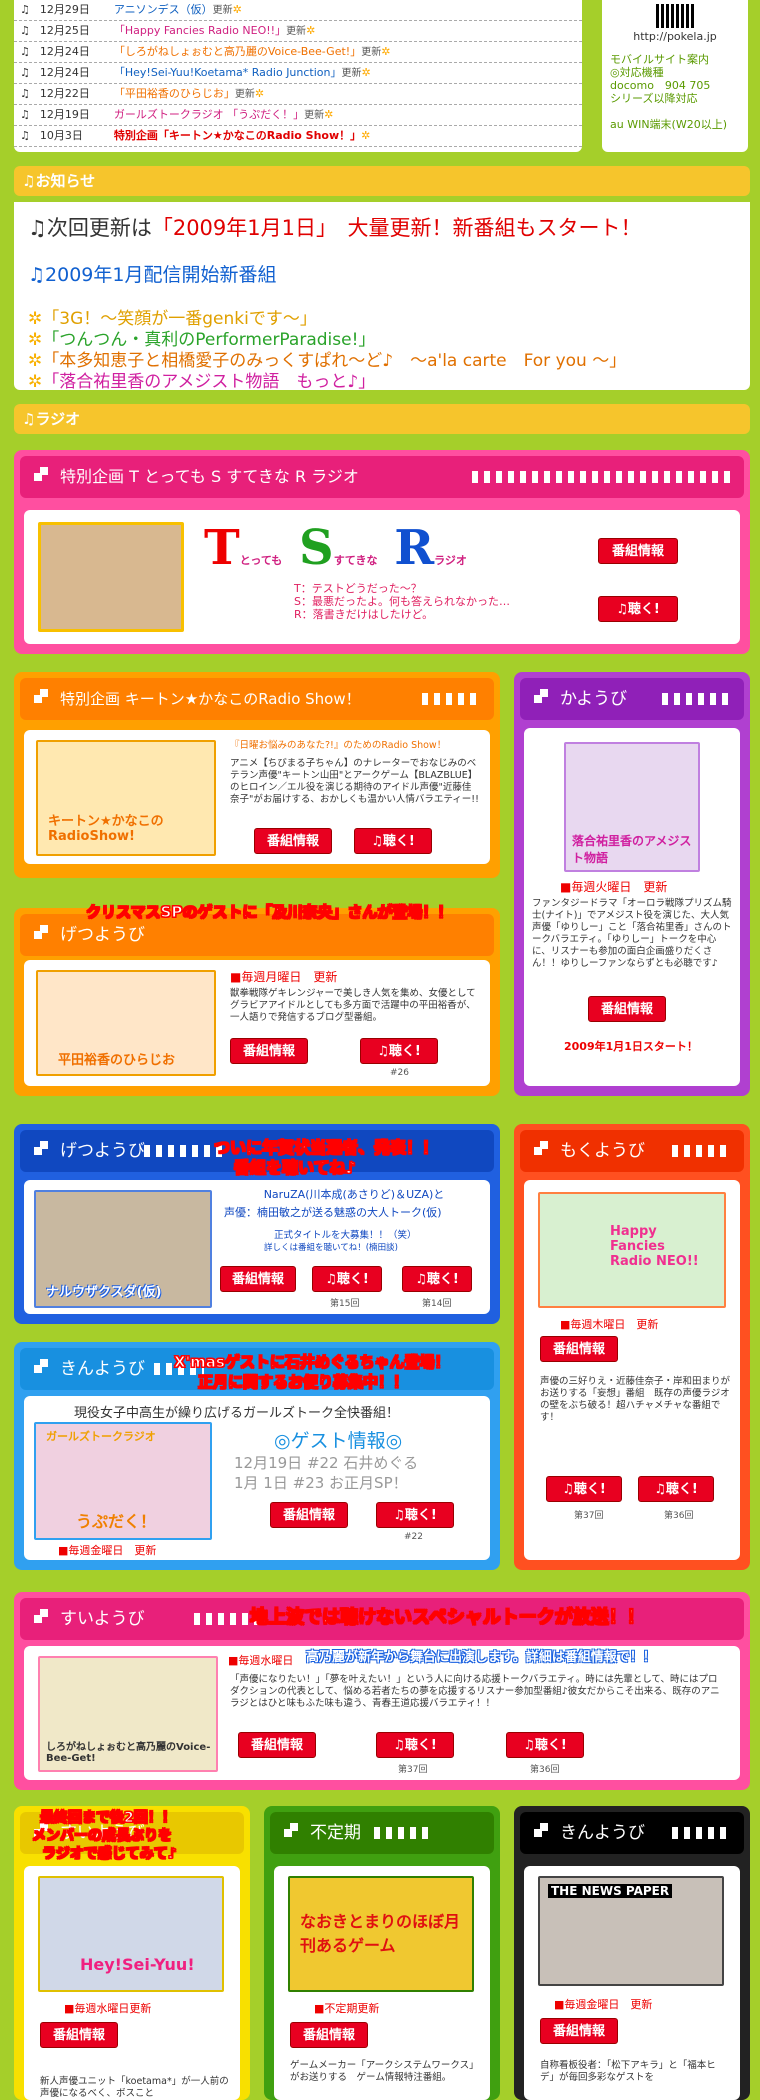 This screenshot has height=2100, width=760. Describe the element at coordinates (79, 2035) in the screenshot. I see `wednesday2-info-button: 番組情報` at that location.